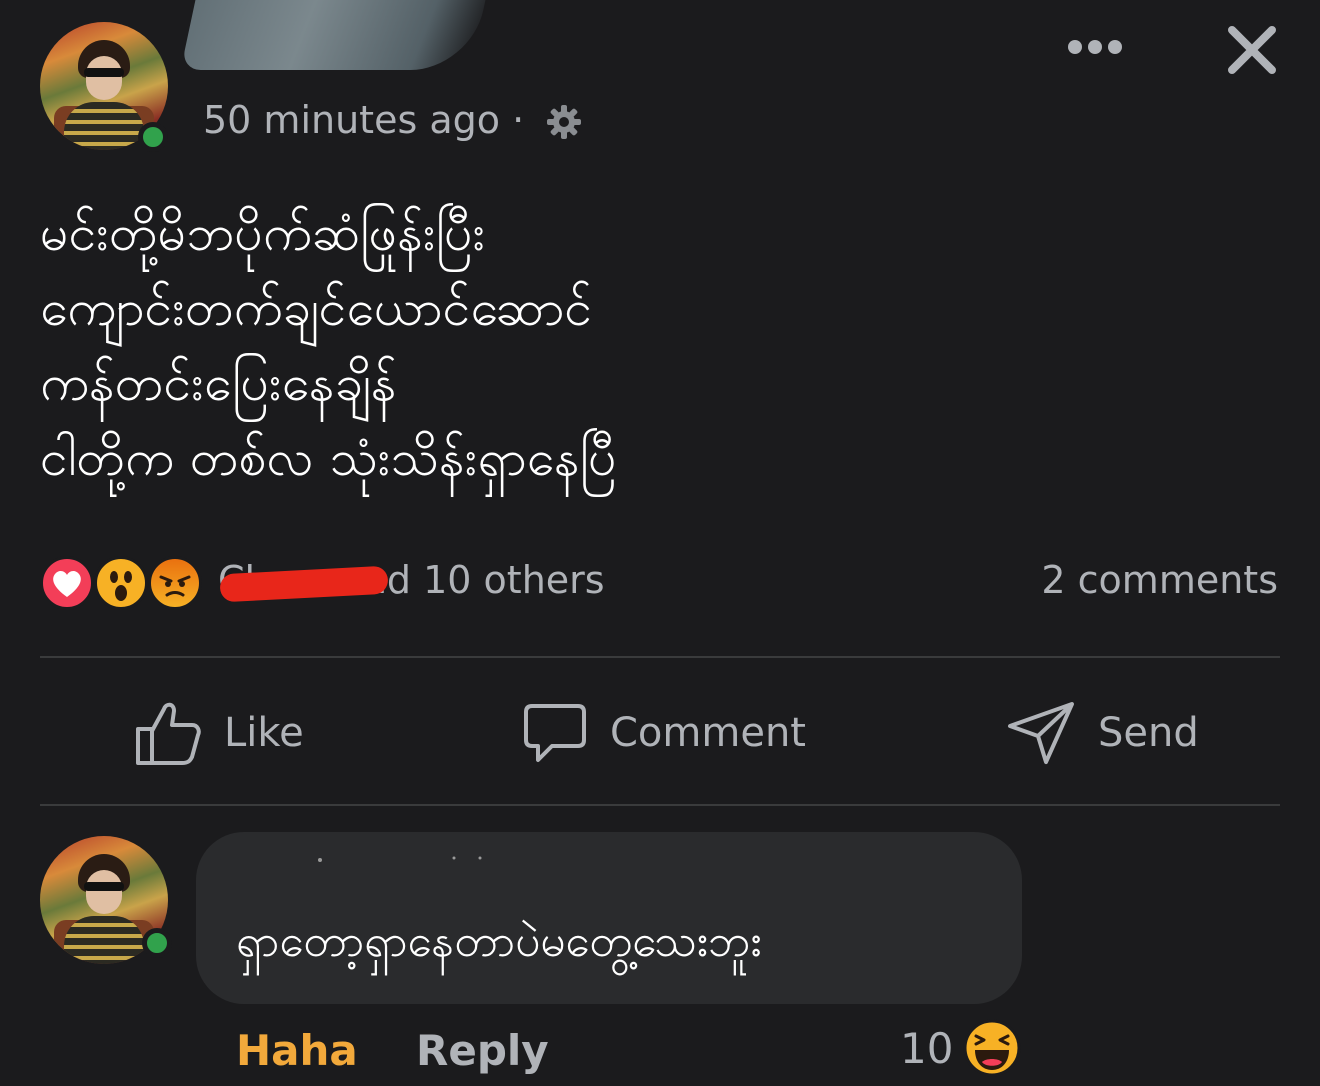 This screenshot has height=1086, width=1320. Describe the element at coordinates (297, 1050) in the screenshot. I see `haha-reaction-button: Haha` at that location.